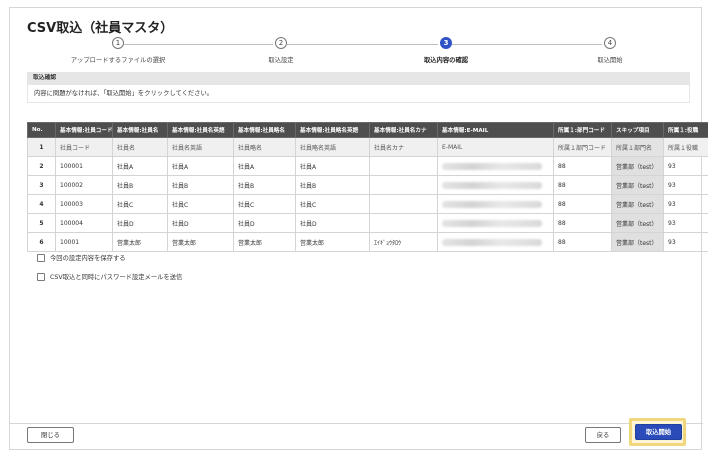 This screenshot has width=711, height=457. I want to click on column-header: 基本情報:社員名カナ, so click(403, 130).